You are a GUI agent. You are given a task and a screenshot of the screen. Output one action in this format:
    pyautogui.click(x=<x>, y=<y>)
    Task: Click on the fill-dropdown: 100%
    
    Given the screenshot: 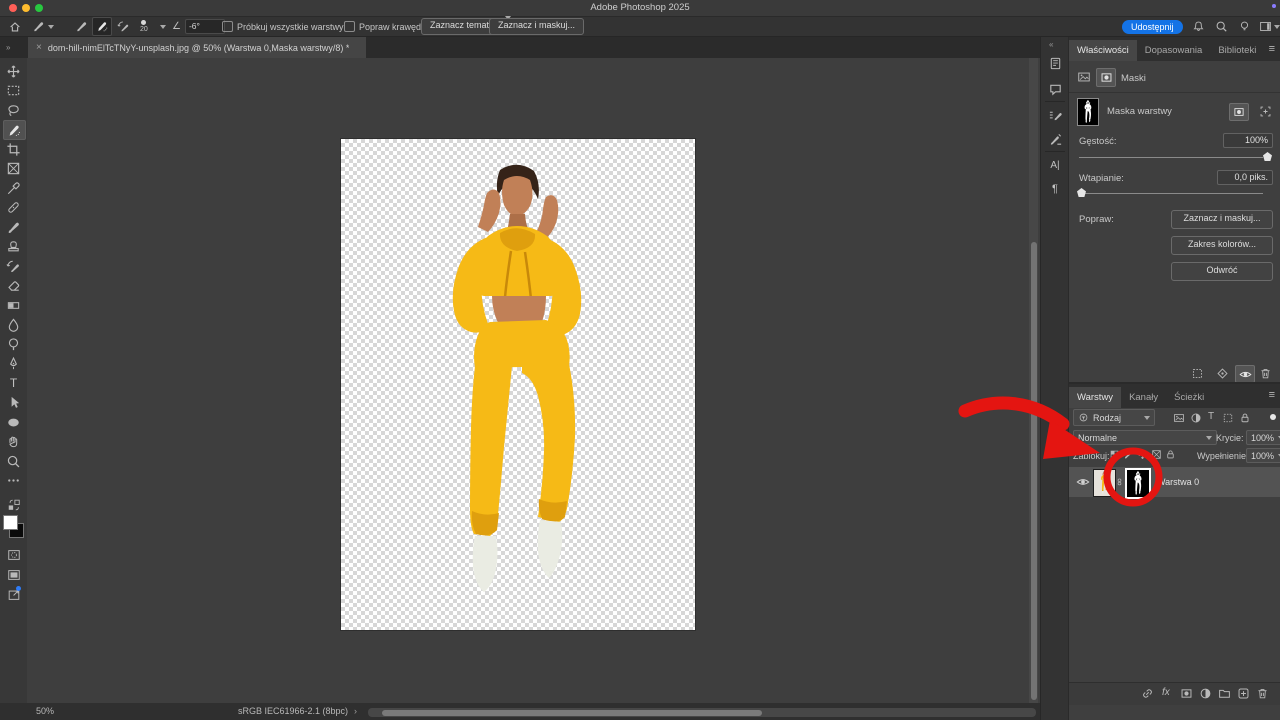 What is the action you would take?
    pyautogui.click(x=1263, y=455)
    